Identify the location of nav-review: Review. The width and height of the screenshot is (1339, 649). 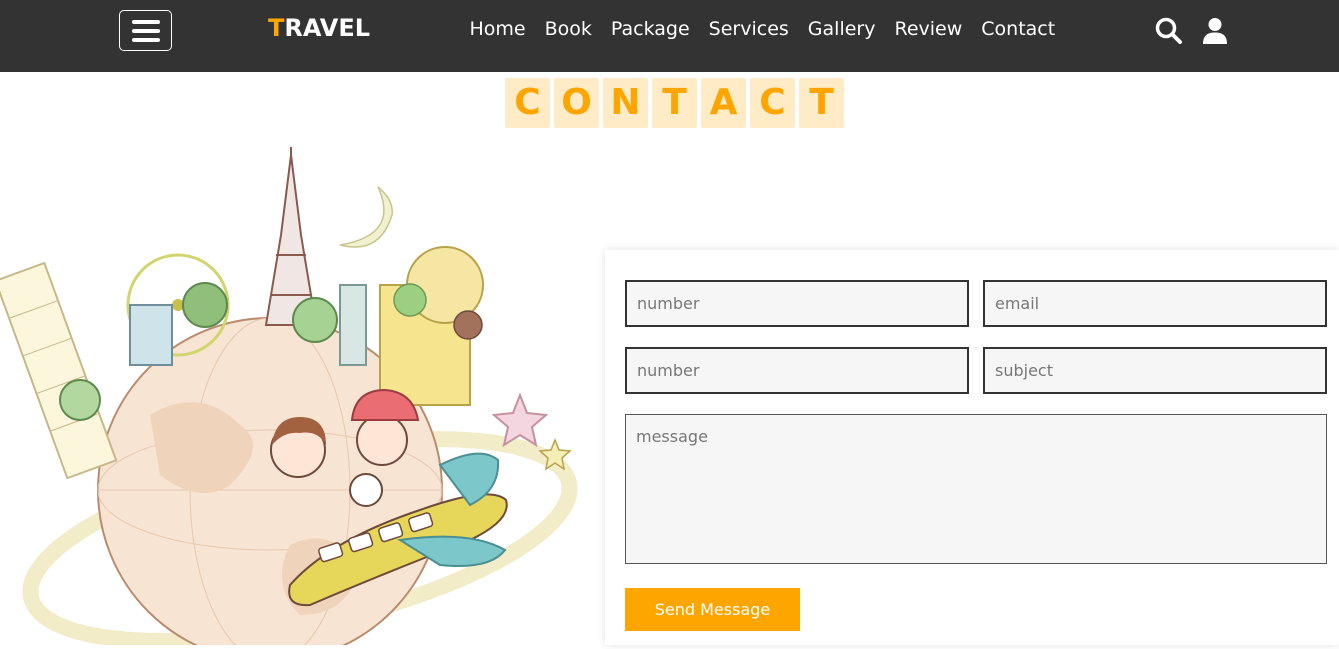
(928, 29).